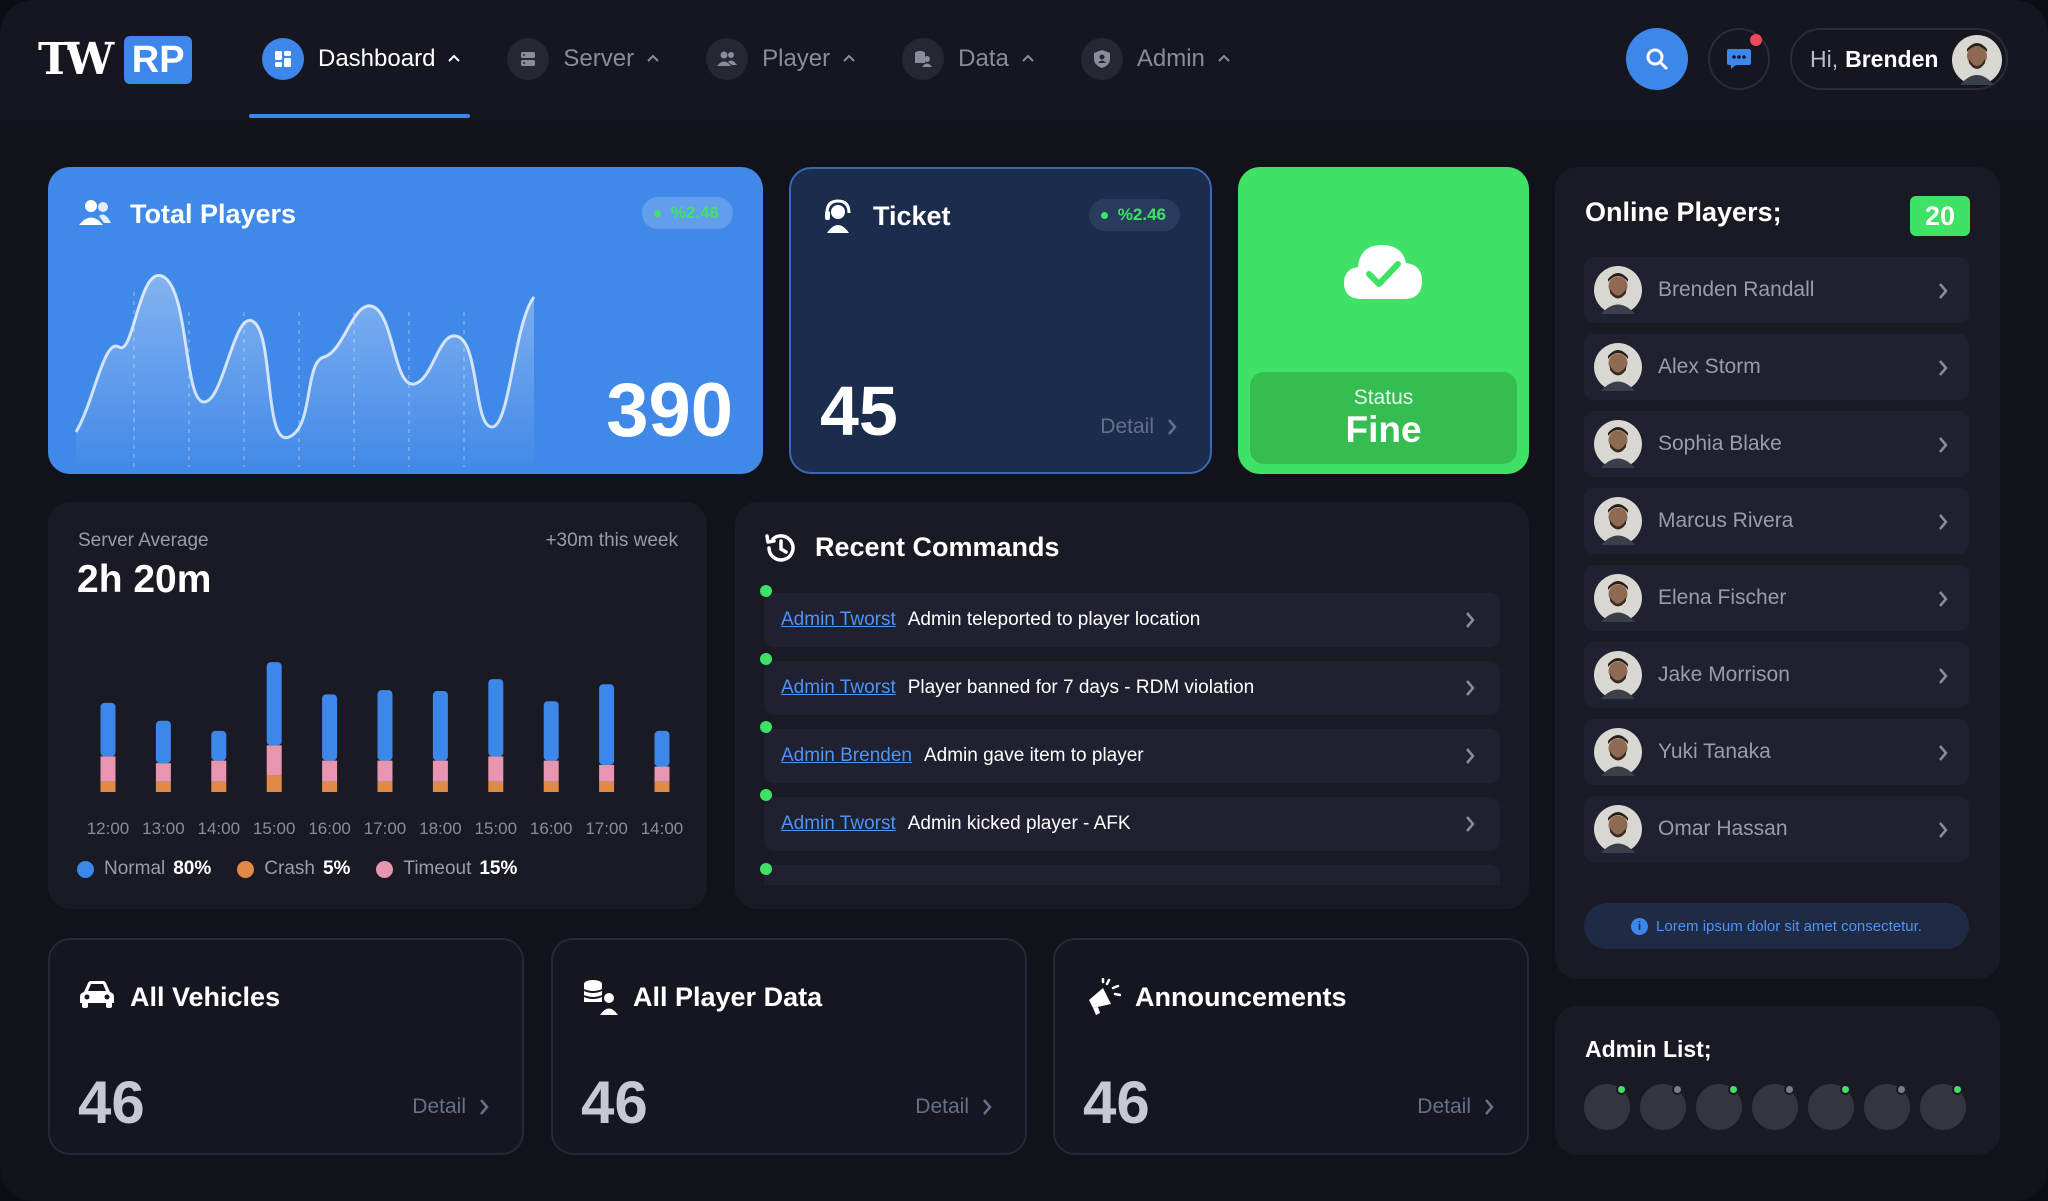  I want to click on user-name: Brenden, so click(1892, 58).